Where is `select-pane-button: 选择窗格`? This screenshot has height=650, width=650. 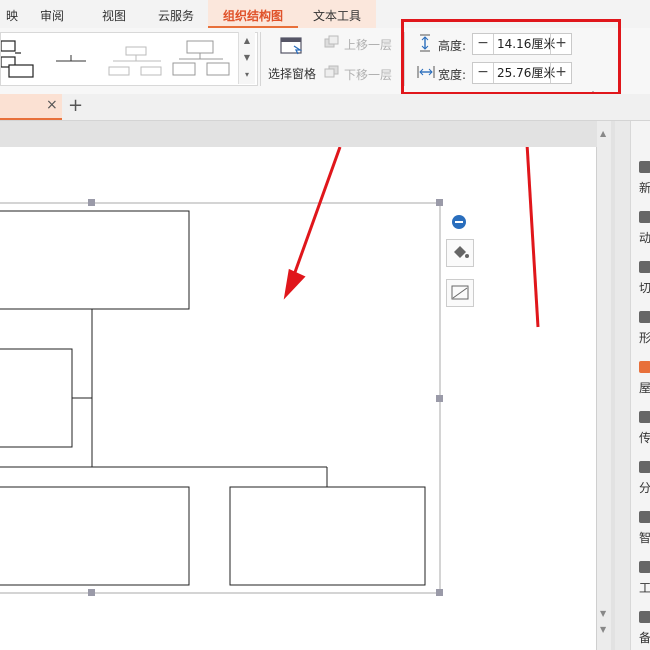 select-pane-button: 选择窗格 is located at coordinates (292, 73).